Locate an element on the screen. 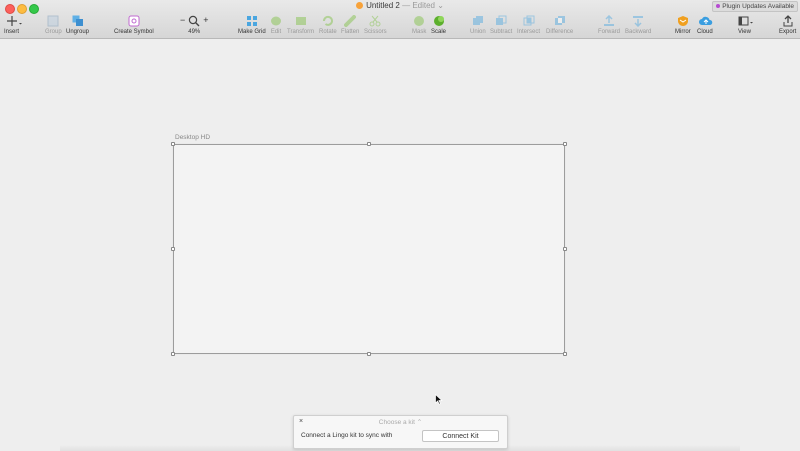 The height and width of the screenshot is (451, 800). rotate-icon is located at coordinates (328, 20).